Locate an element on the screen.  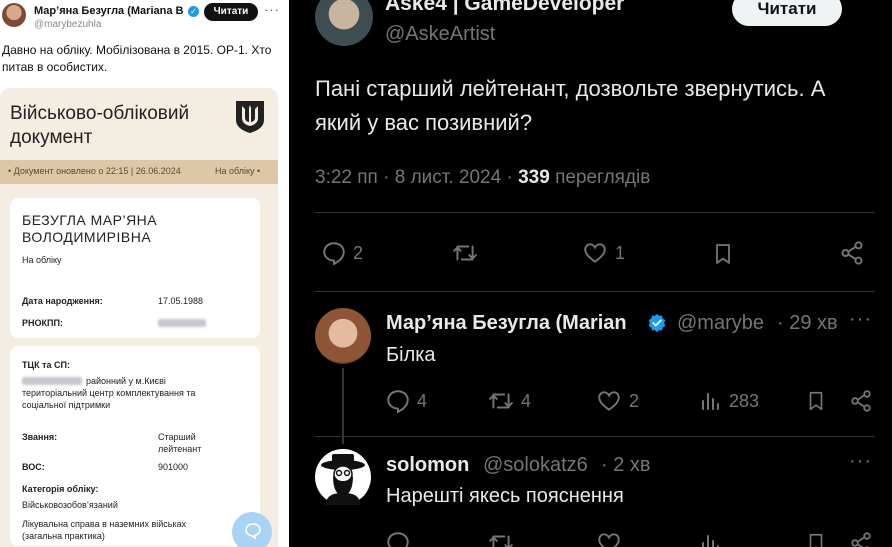
reply-button: 2 is located at coordinates (342, 253).